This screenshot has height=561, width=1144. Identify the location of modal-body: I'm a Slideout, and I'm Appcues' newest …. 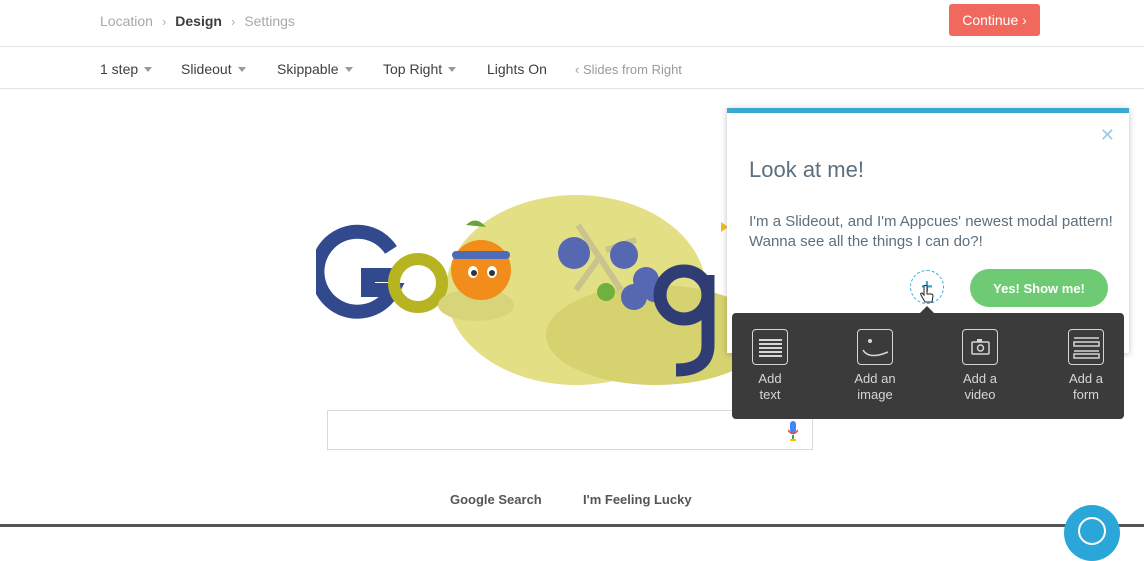
(934, 232).